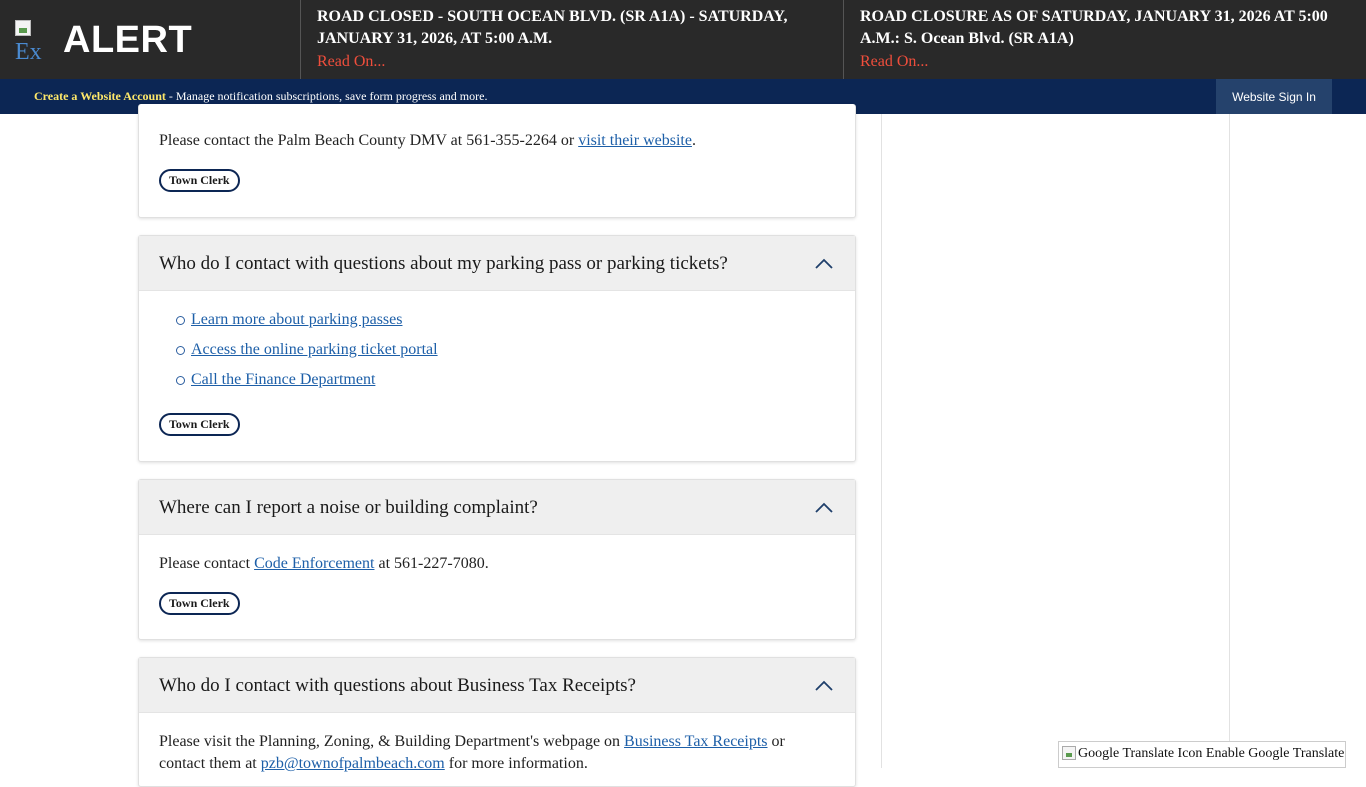 The width and height of the screenshot is (1366, 787). I want to click on alert-title: ALERT, so click(128, 40).